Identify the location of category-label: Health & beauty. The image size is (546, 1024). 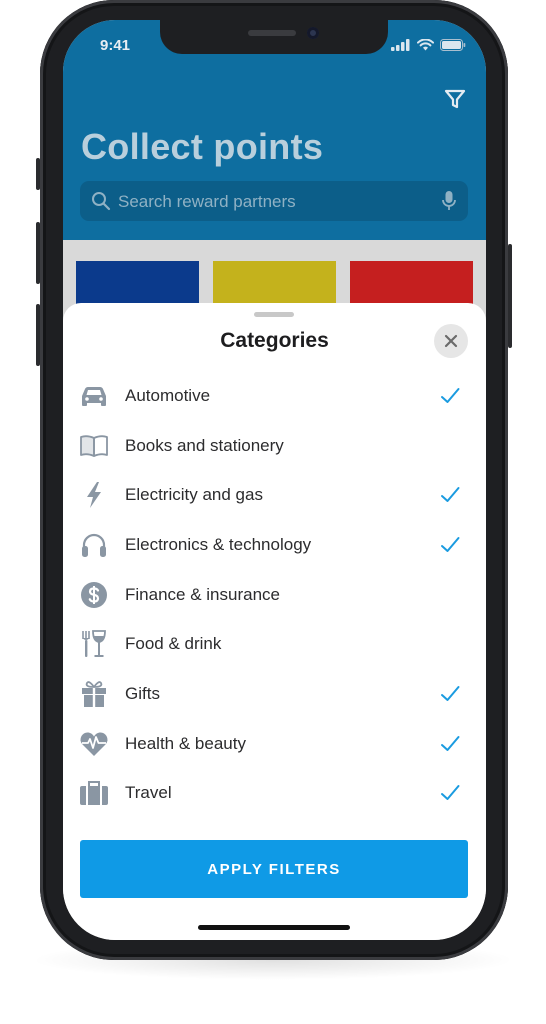
(185, 743).